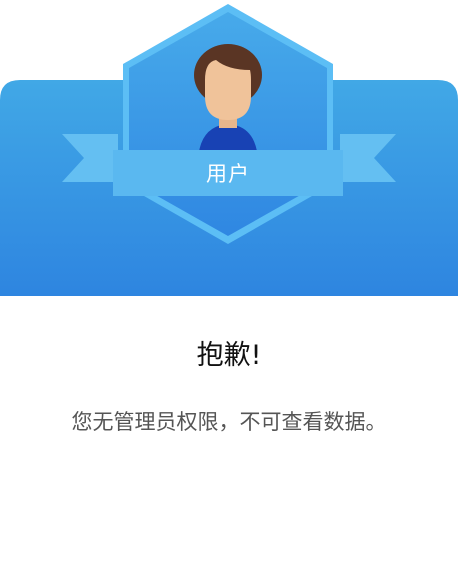 The width and height of the screenshot is (458, 576). What do you see at coordinates (228, 174) in the screenshot?
I see `role-label: 用户` at bounding box center [228, 174].